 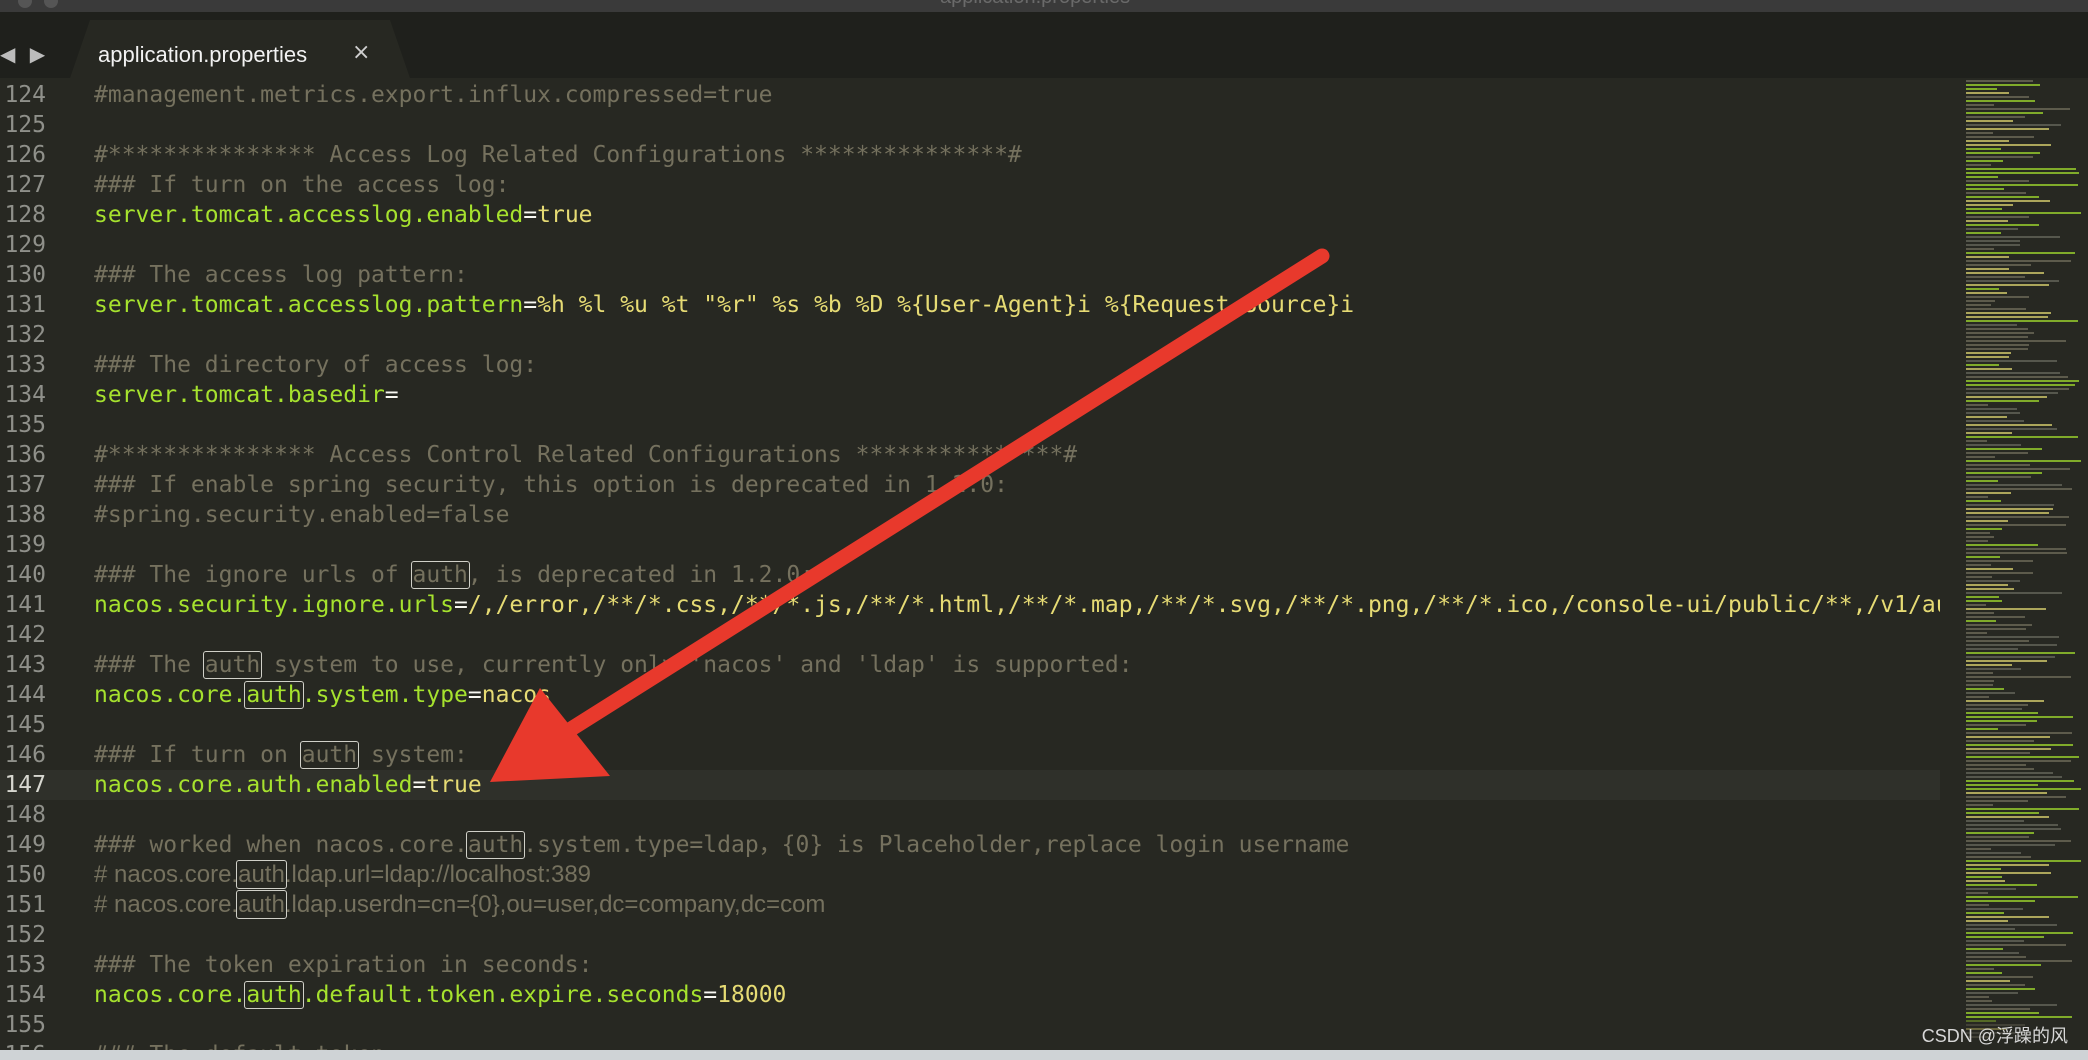 I want to click on line-number: 143, so click(x=25, y=665).